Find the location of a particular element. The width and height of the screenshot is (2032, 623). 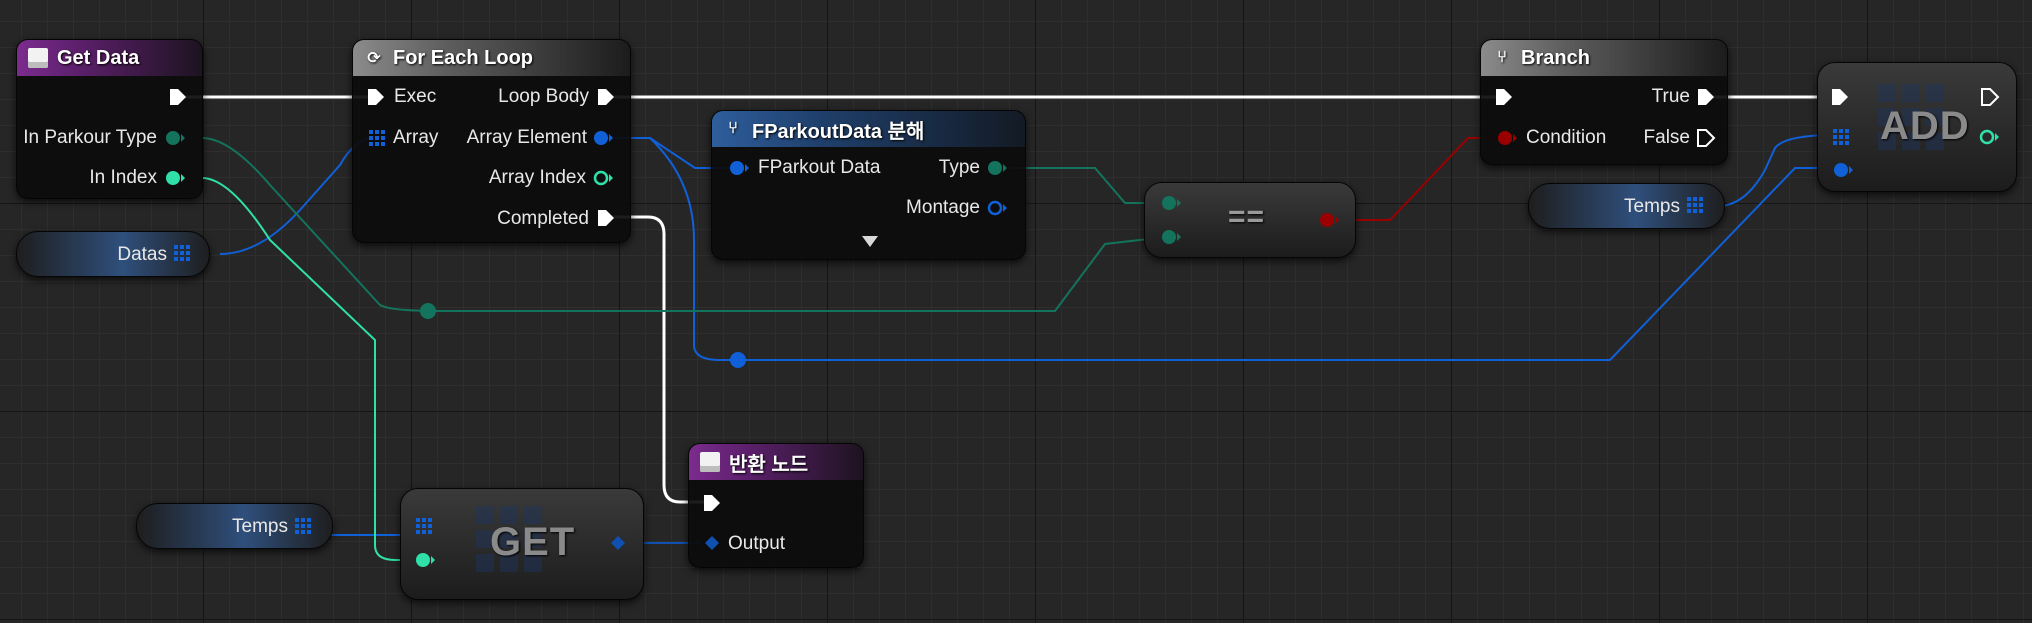

branch-header: ⑂ Branch is located at coordinates (1604, 58).